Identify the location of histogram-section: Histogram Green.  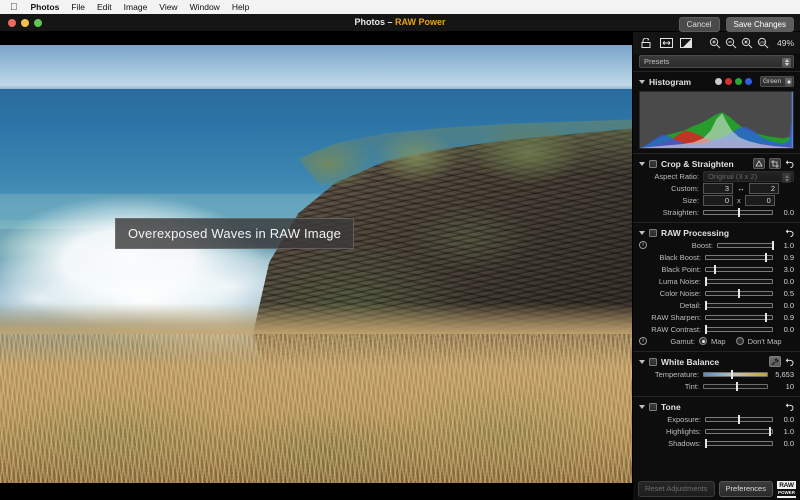
(716, 112).